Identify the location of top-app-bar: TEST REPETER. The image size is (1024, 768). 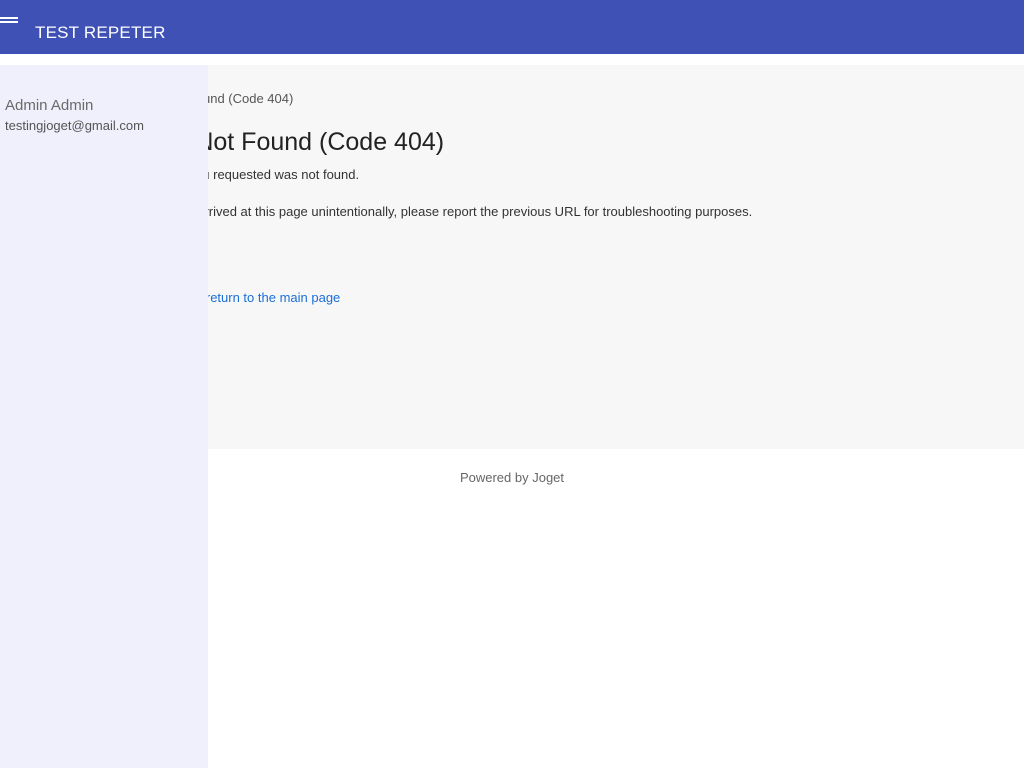
(512, 27).